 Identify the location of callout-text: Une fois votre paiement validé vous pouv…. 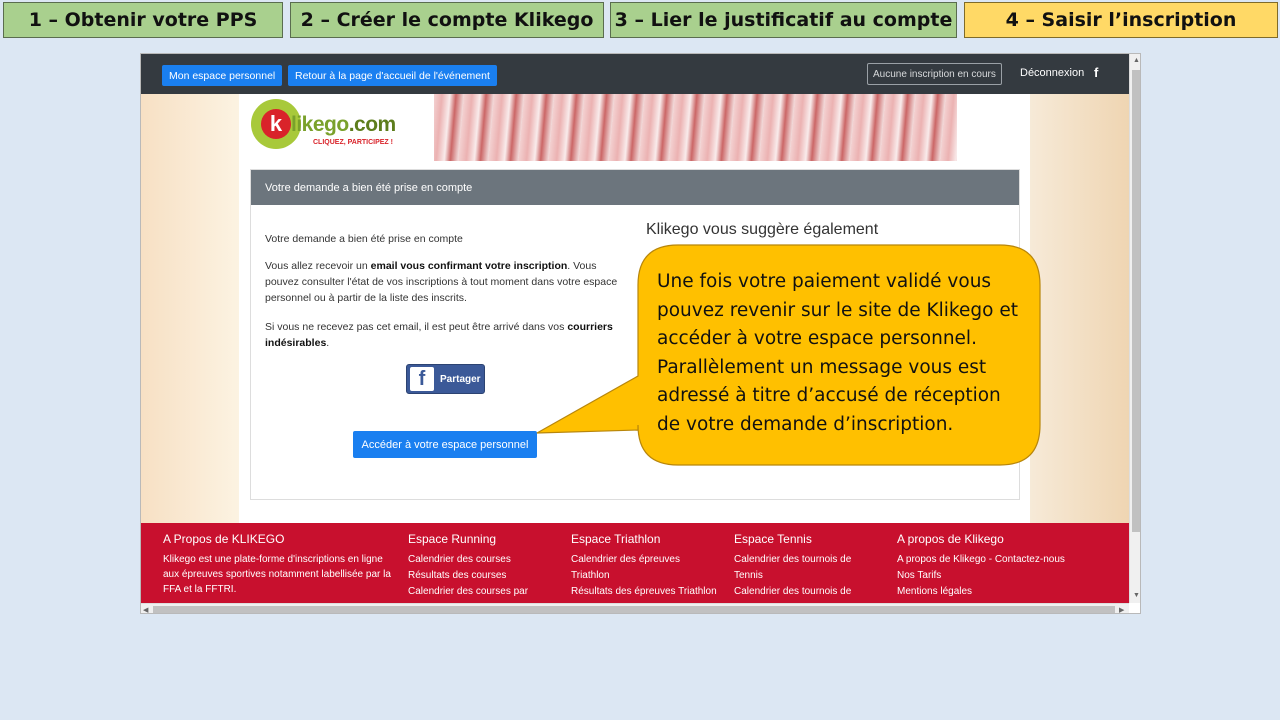
(837, 353).